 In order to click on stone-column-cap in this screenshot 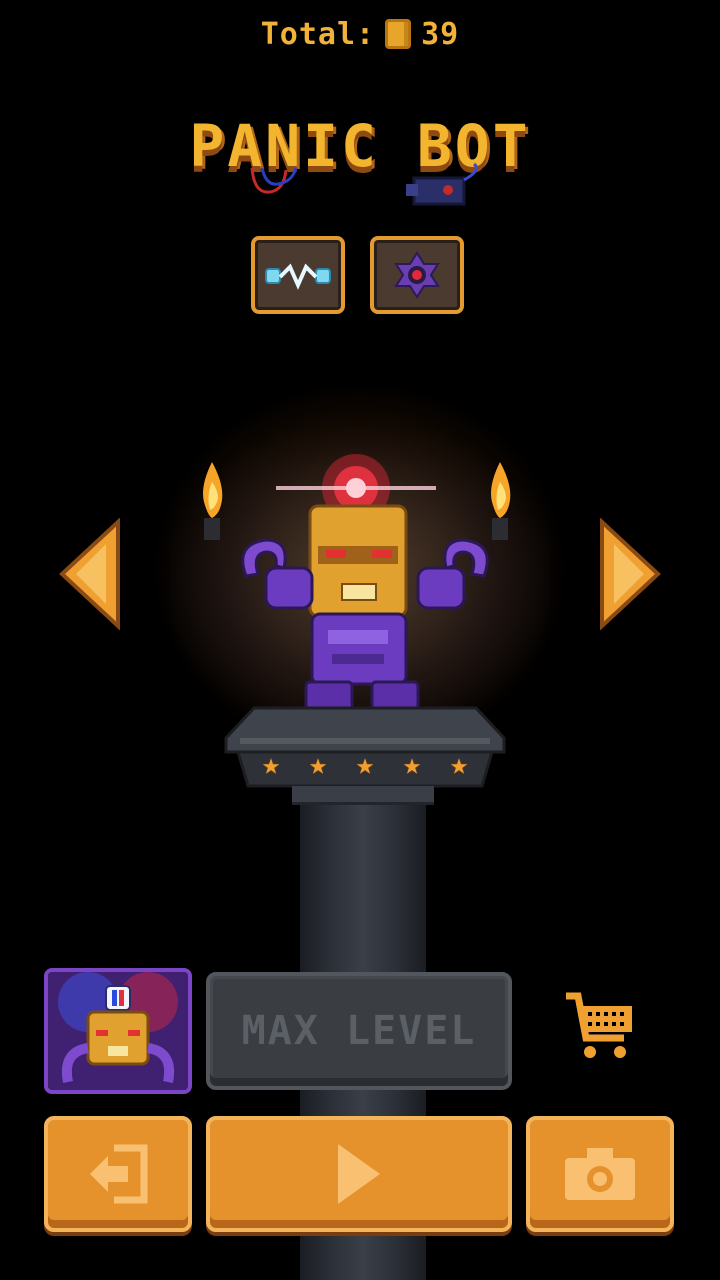, I will do `click(363, 795)`.